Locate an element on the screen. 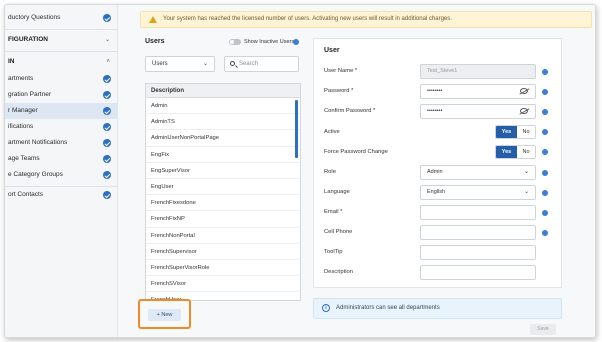 This screenshot has height=342, width=602. sidebar-item-departments: artments is located at coordinates (61, 79).